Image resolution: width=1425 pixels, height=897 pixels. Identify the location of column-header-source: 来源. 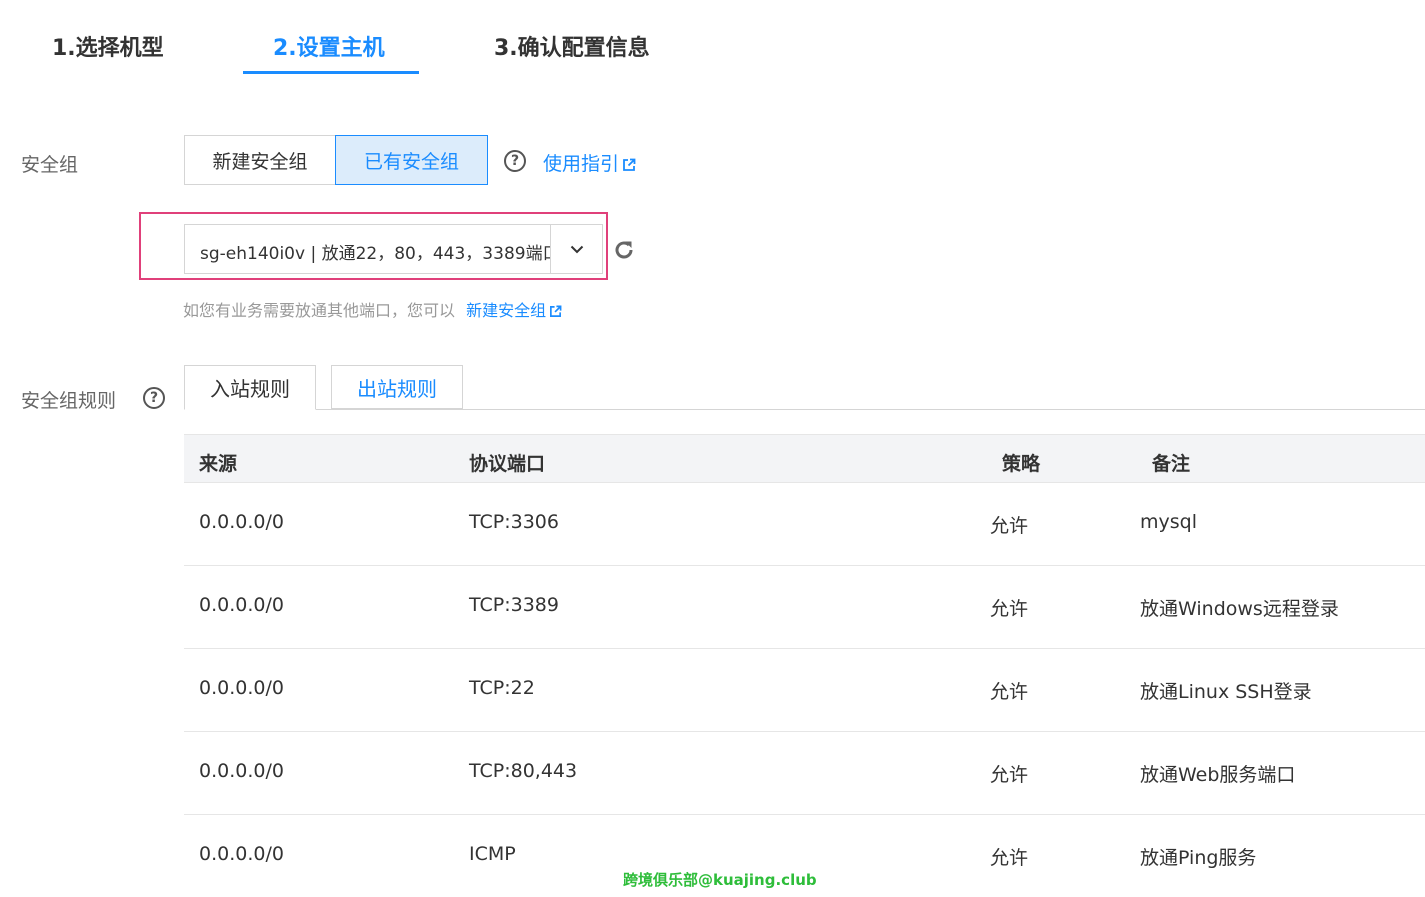
(218, 464).